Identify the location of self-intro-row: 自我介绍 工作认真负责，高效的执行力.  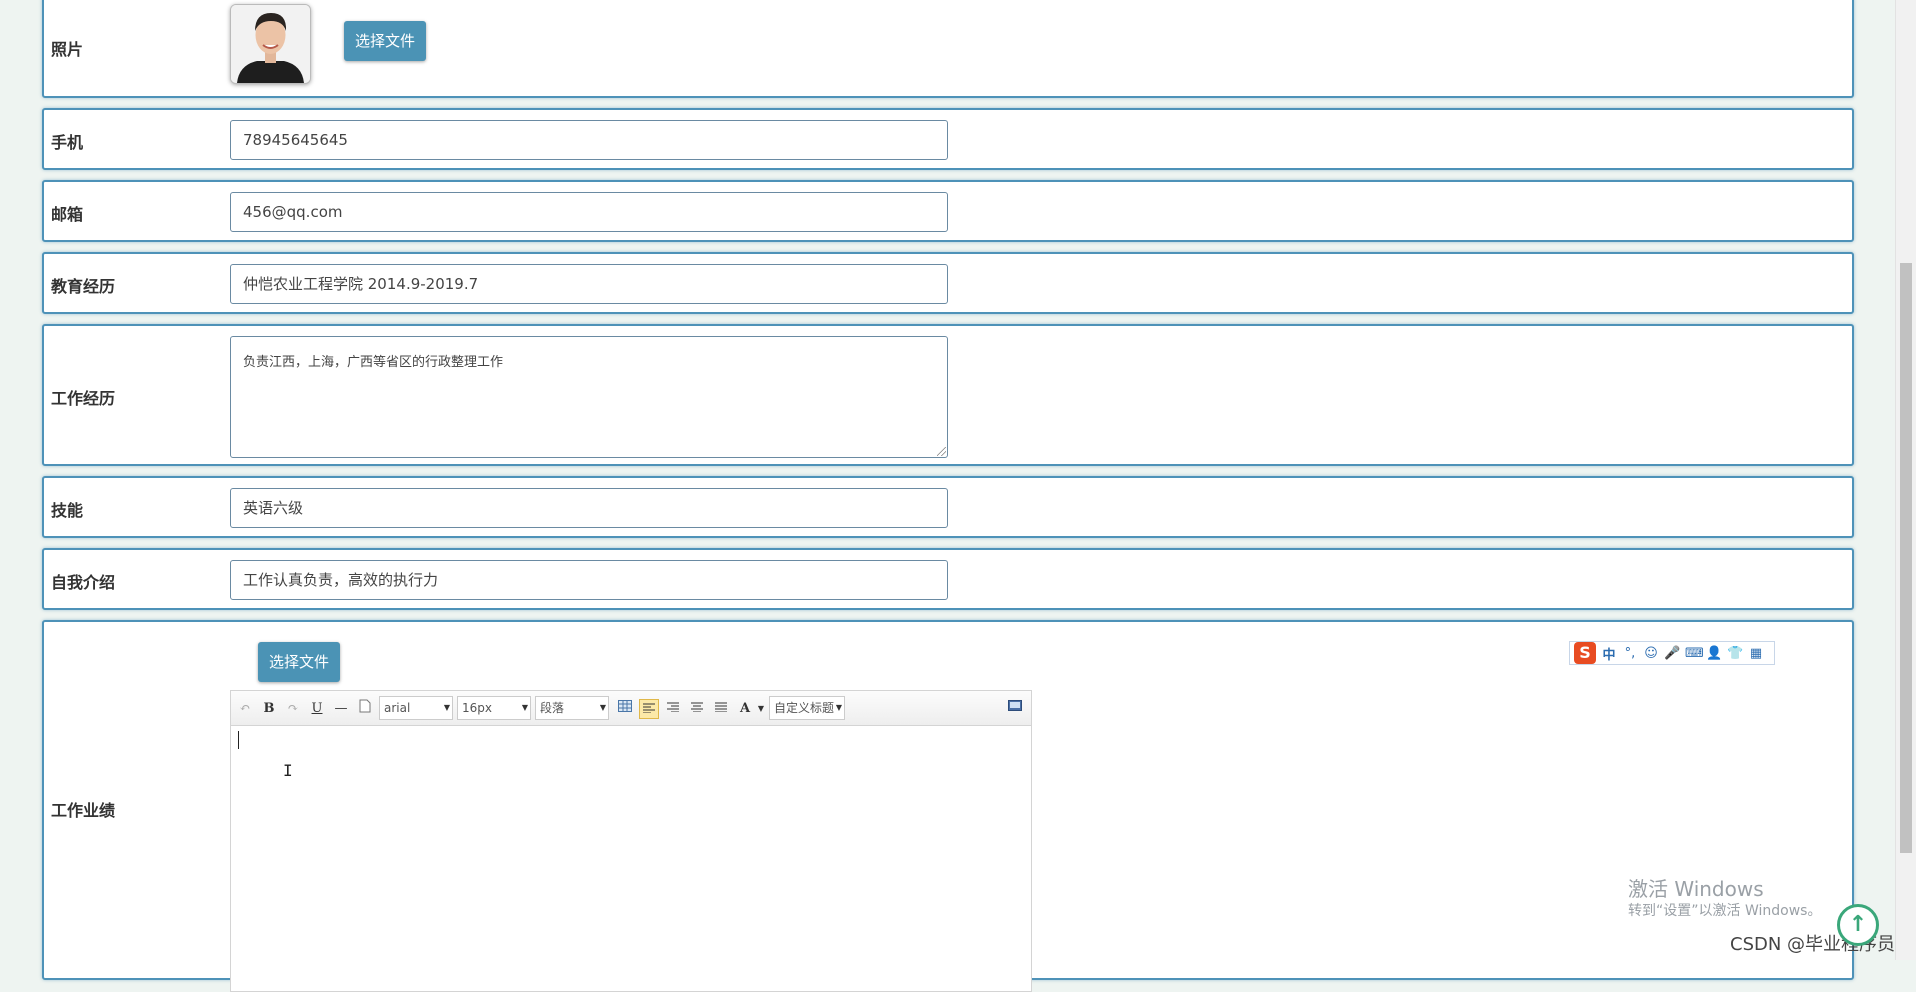
(948, 579).